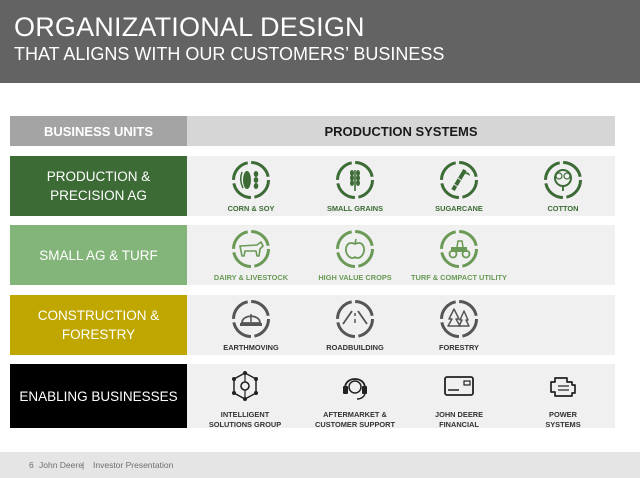 Image resolution: width=640 pixels, height=478 pixels. Describe the element at coordinates (355, 319) in the screenshot. I see `road-icon` at that location.